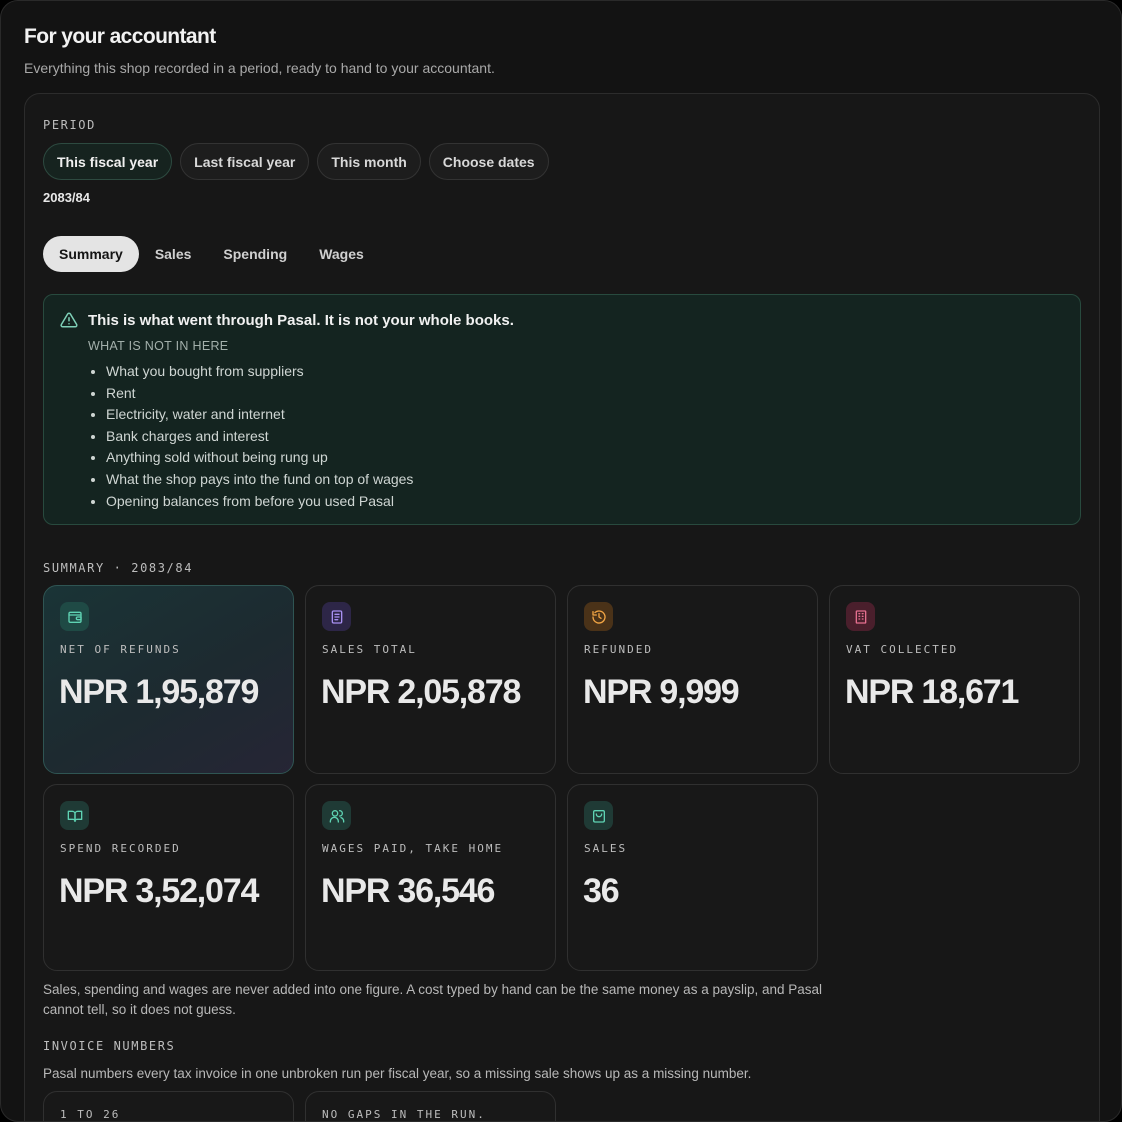 This screenshot has width=1122, height=1122. What do you see at coordinates (421, 692) in the screenshot?
I see `card-value: NPR 2,05,878` at bounding box center [421, 692].